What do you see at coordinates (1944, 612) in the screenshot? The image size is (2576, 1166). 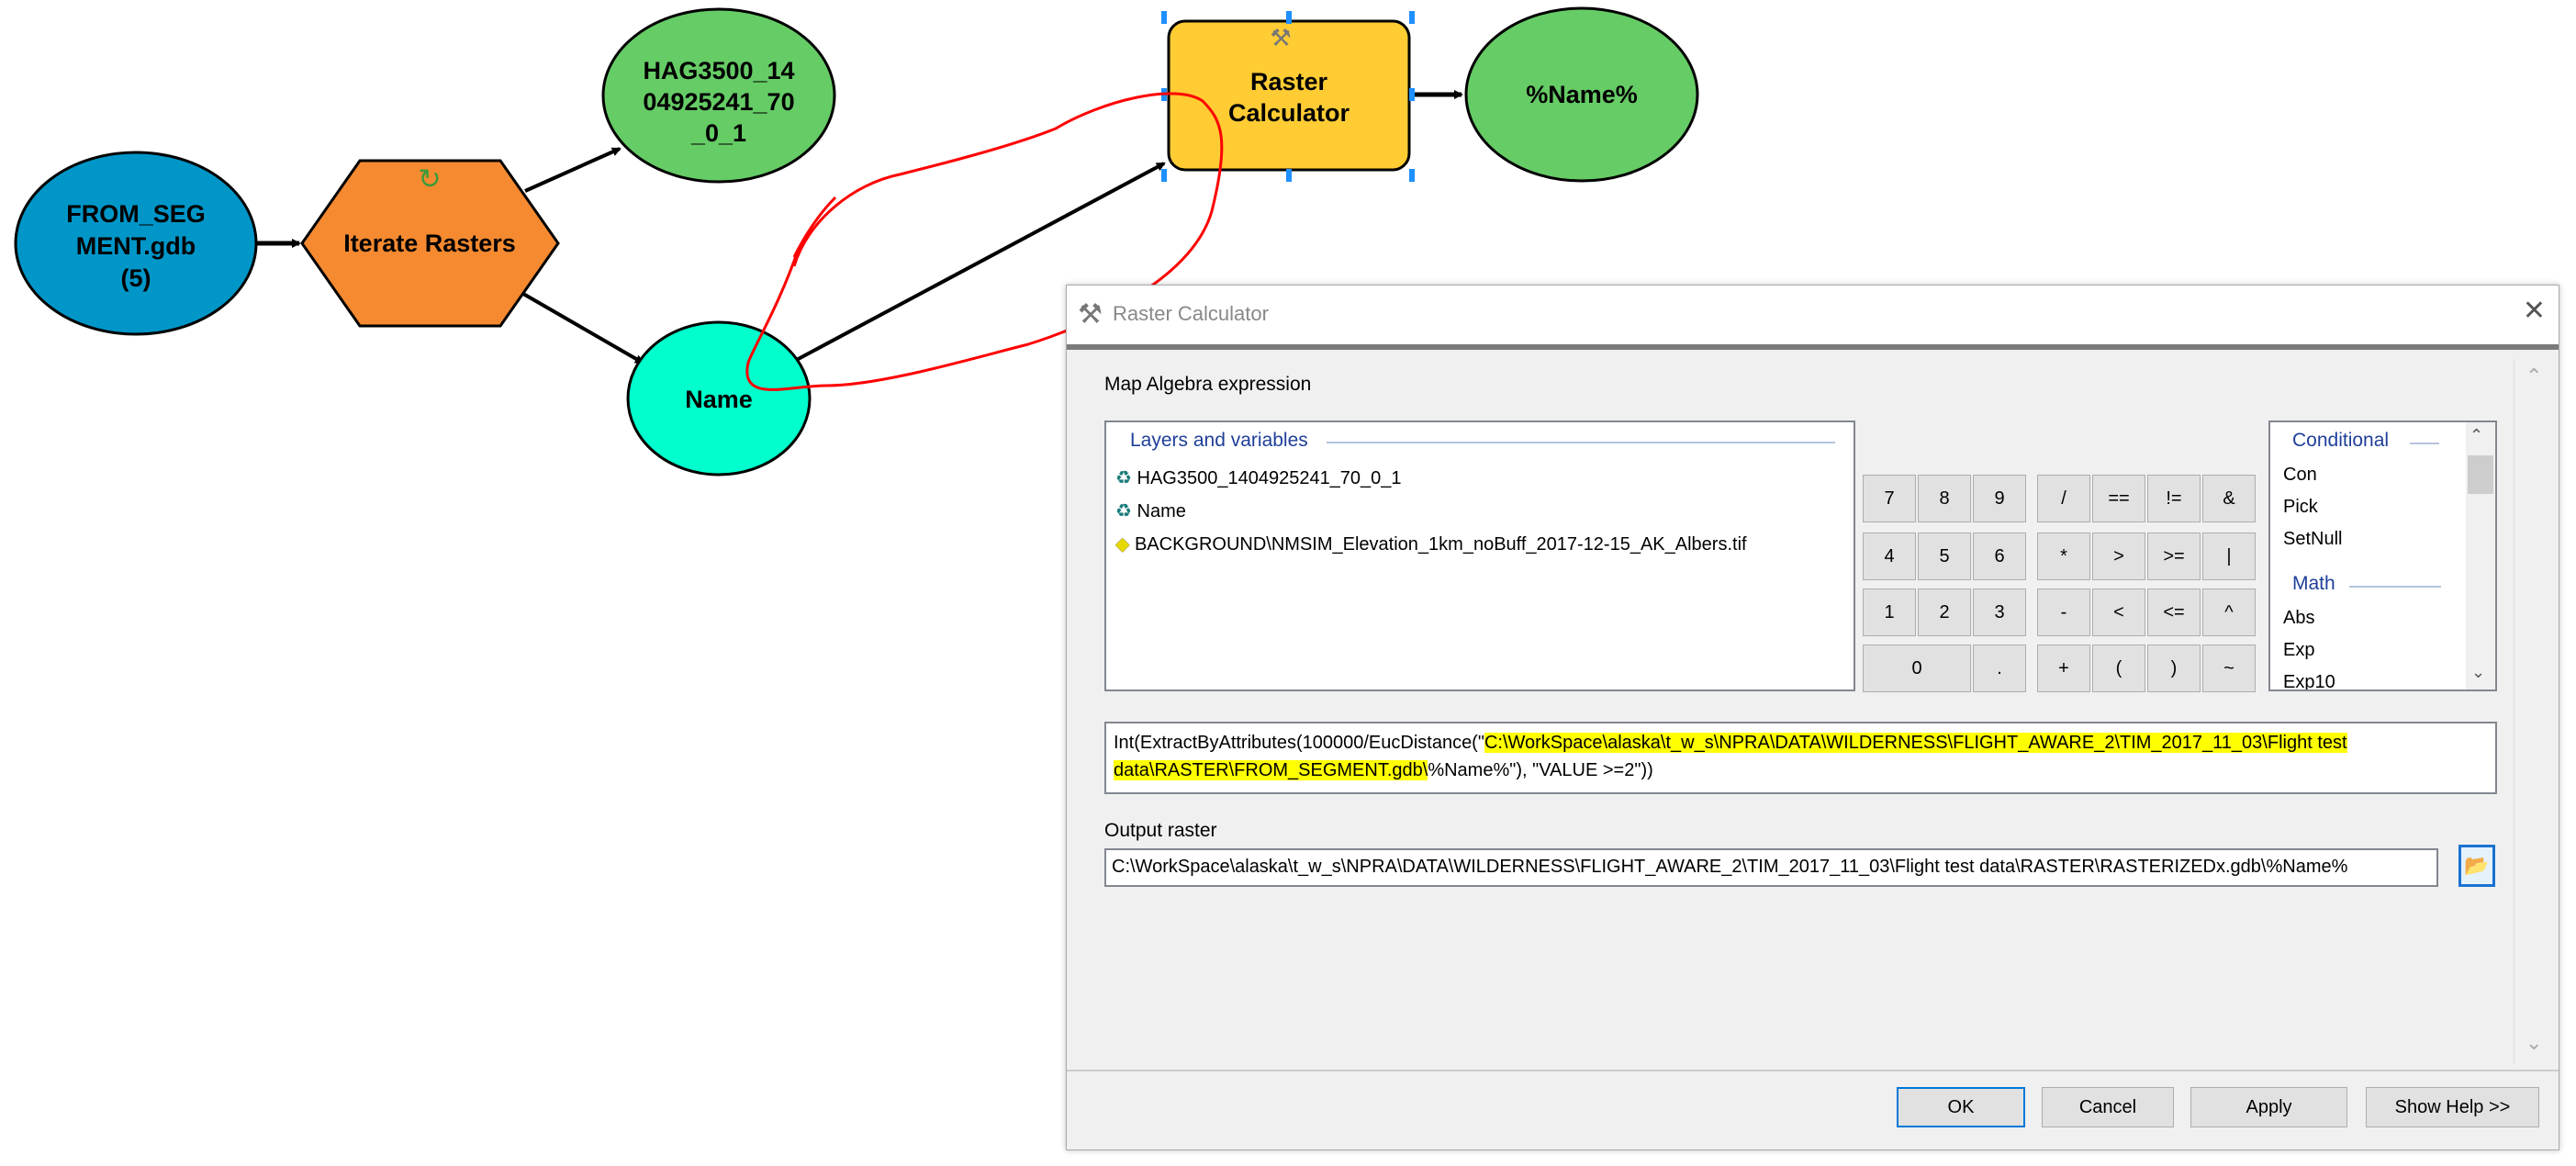 I see `keypad-button: 2` at bounding box center [1944, 612].